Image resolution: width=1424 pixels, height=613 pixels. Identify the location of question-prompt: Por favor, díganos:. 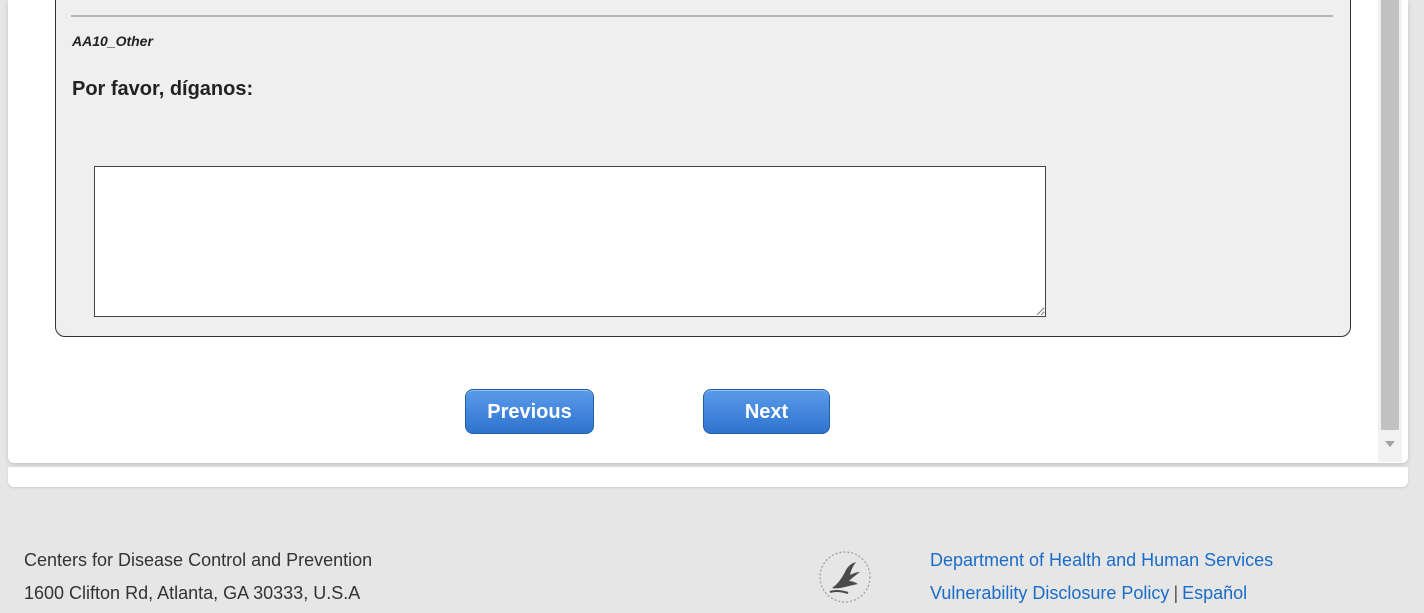
(163, 89).